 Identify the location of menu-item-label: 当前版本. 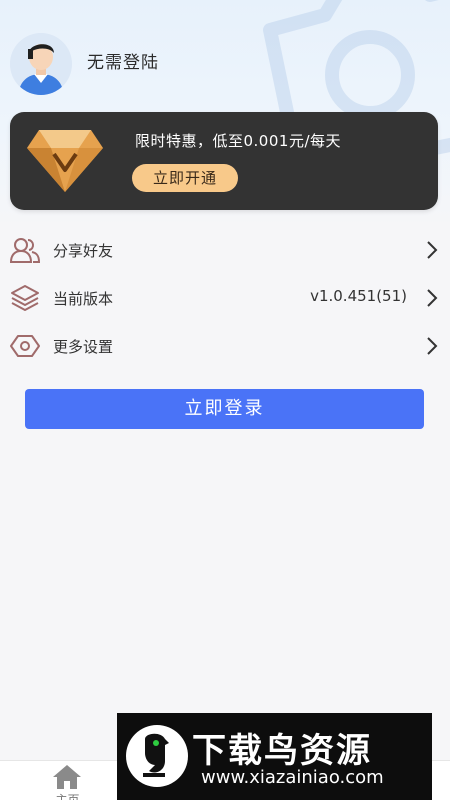
(83, 299).